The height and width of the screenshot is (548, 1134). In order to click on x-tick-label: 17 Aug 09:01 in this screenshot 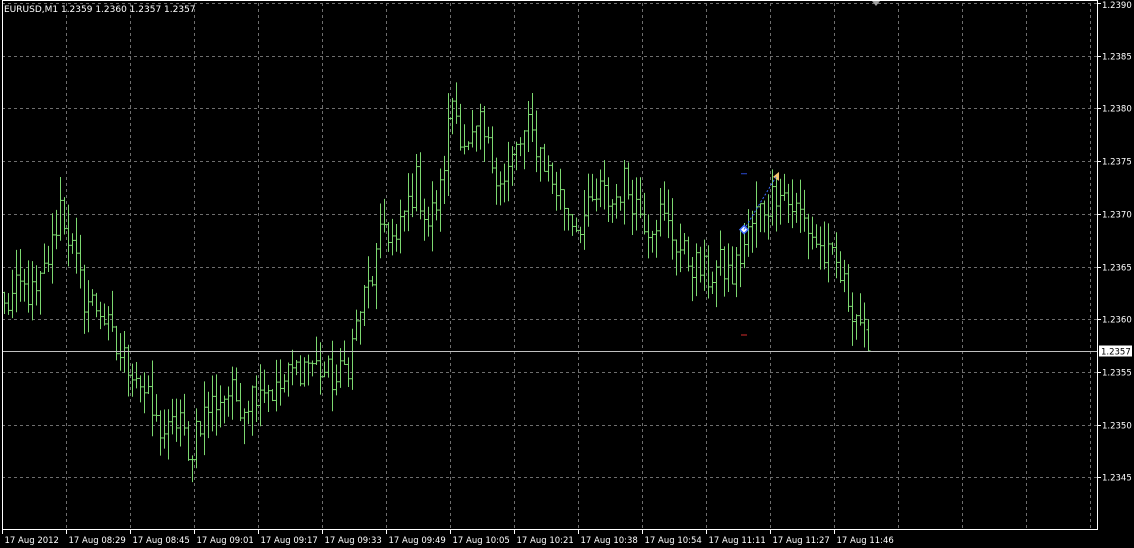, I will do `click(225, 541)`.